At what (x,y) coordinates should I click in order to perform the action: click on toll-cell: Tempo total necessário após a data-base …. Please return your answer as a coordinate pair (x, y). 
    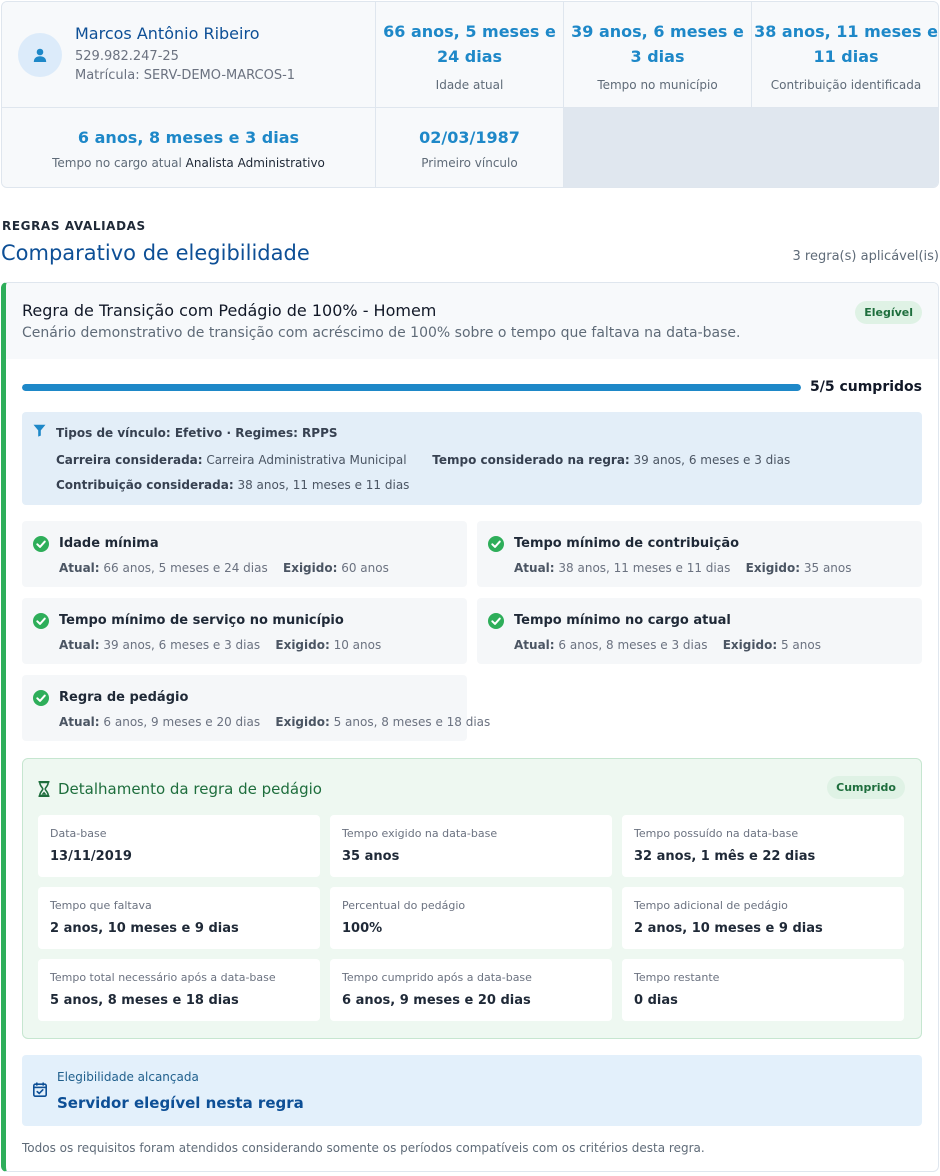
    Looking at the image, I should click on (179, 990).